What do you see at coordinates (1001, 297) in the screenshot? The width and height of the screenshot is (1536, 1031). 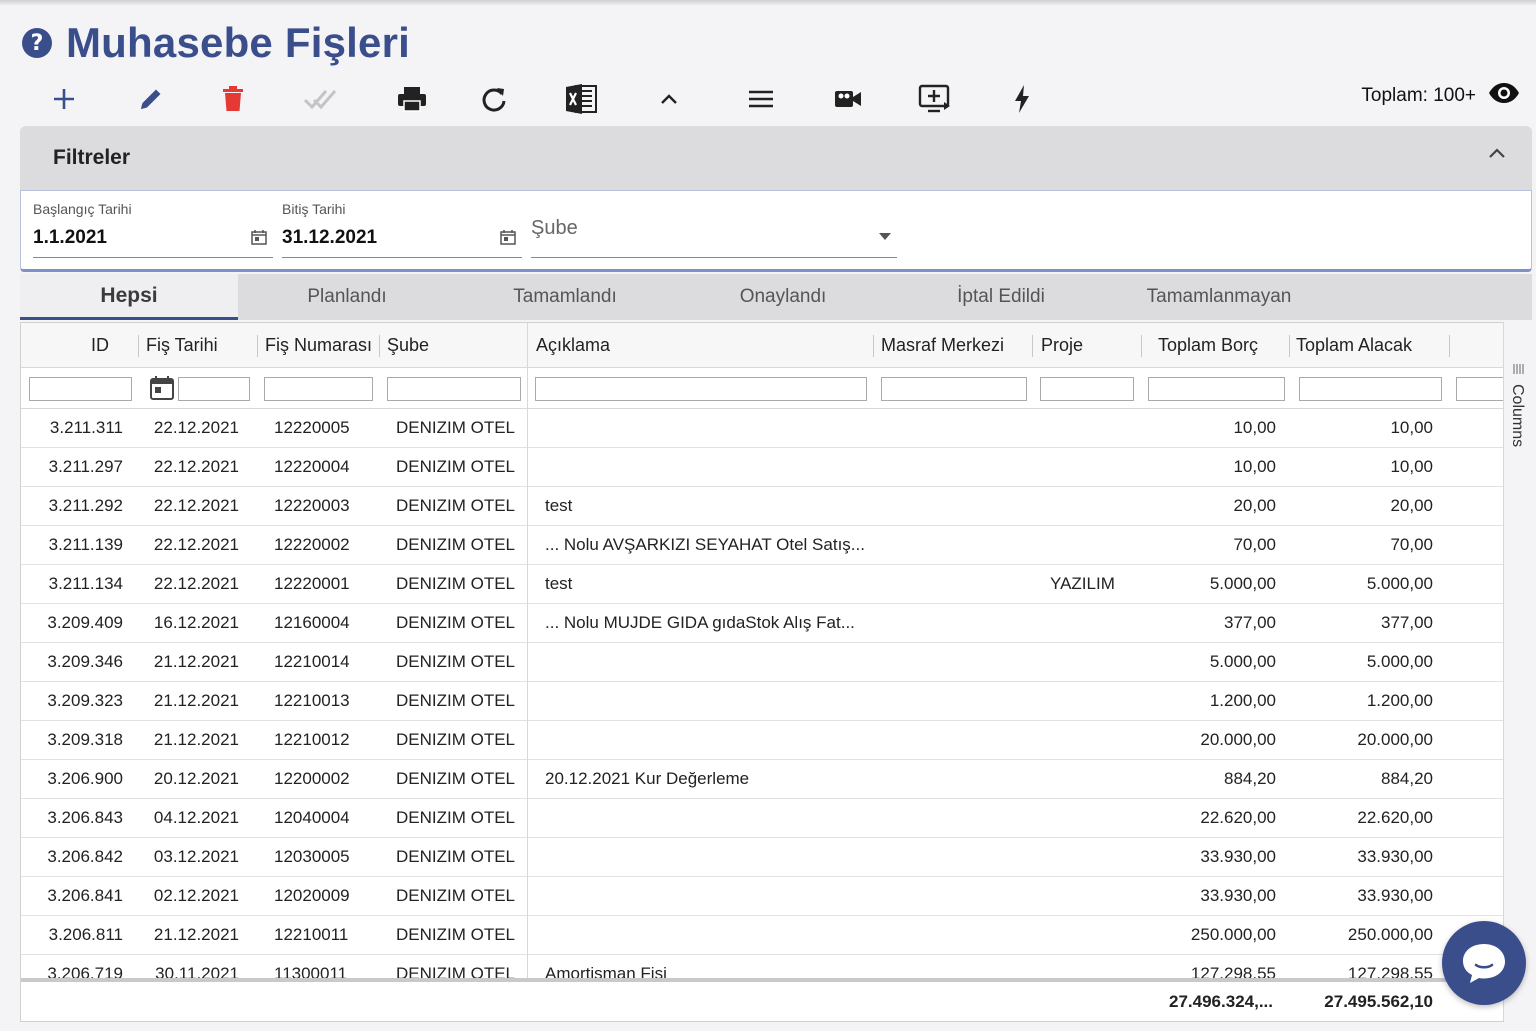 I see `tab-iptal-edildi: İptal Edildi` at bounding box center [1001, 297].